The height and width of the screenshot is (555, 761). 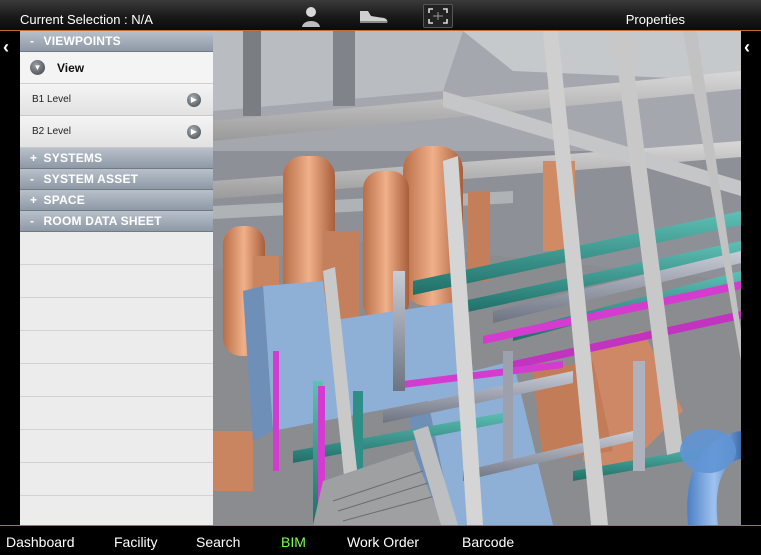 What do you see at coordinates (51, 99) in the screenshot?
I see `level-label: B1 Level` at bounding box center [51, 99].